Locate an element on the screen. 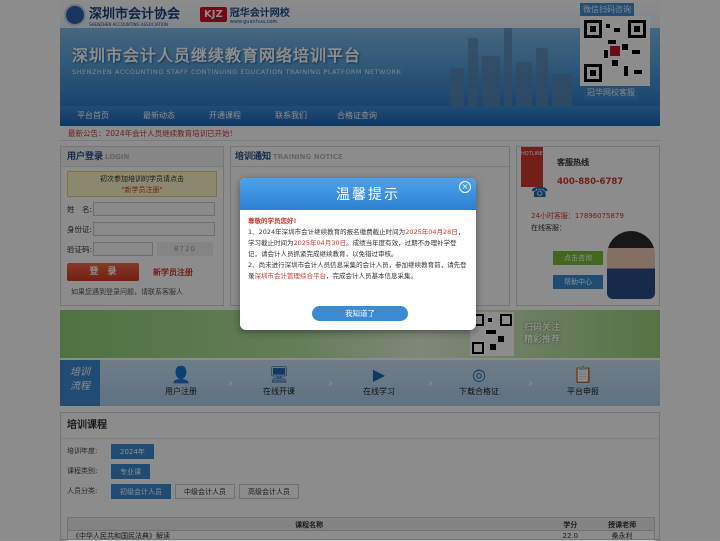 The height and width of the screenshot is (541, 720). close-icon: × is located at coordinates (465, 187).